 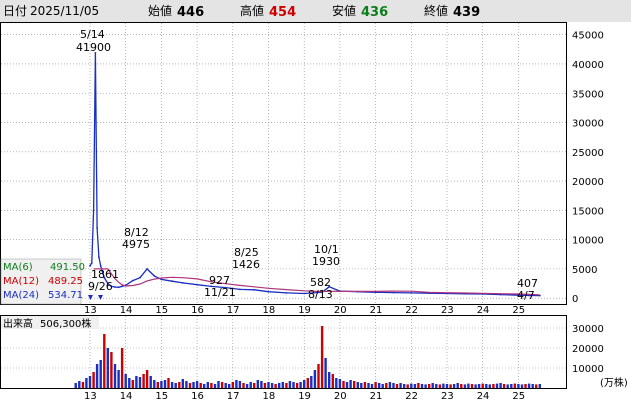 What do you see at coordinates (233, 395) in the screenshot?
I see `volume-x-tick-label: 17` at bounding box center [233, 395].